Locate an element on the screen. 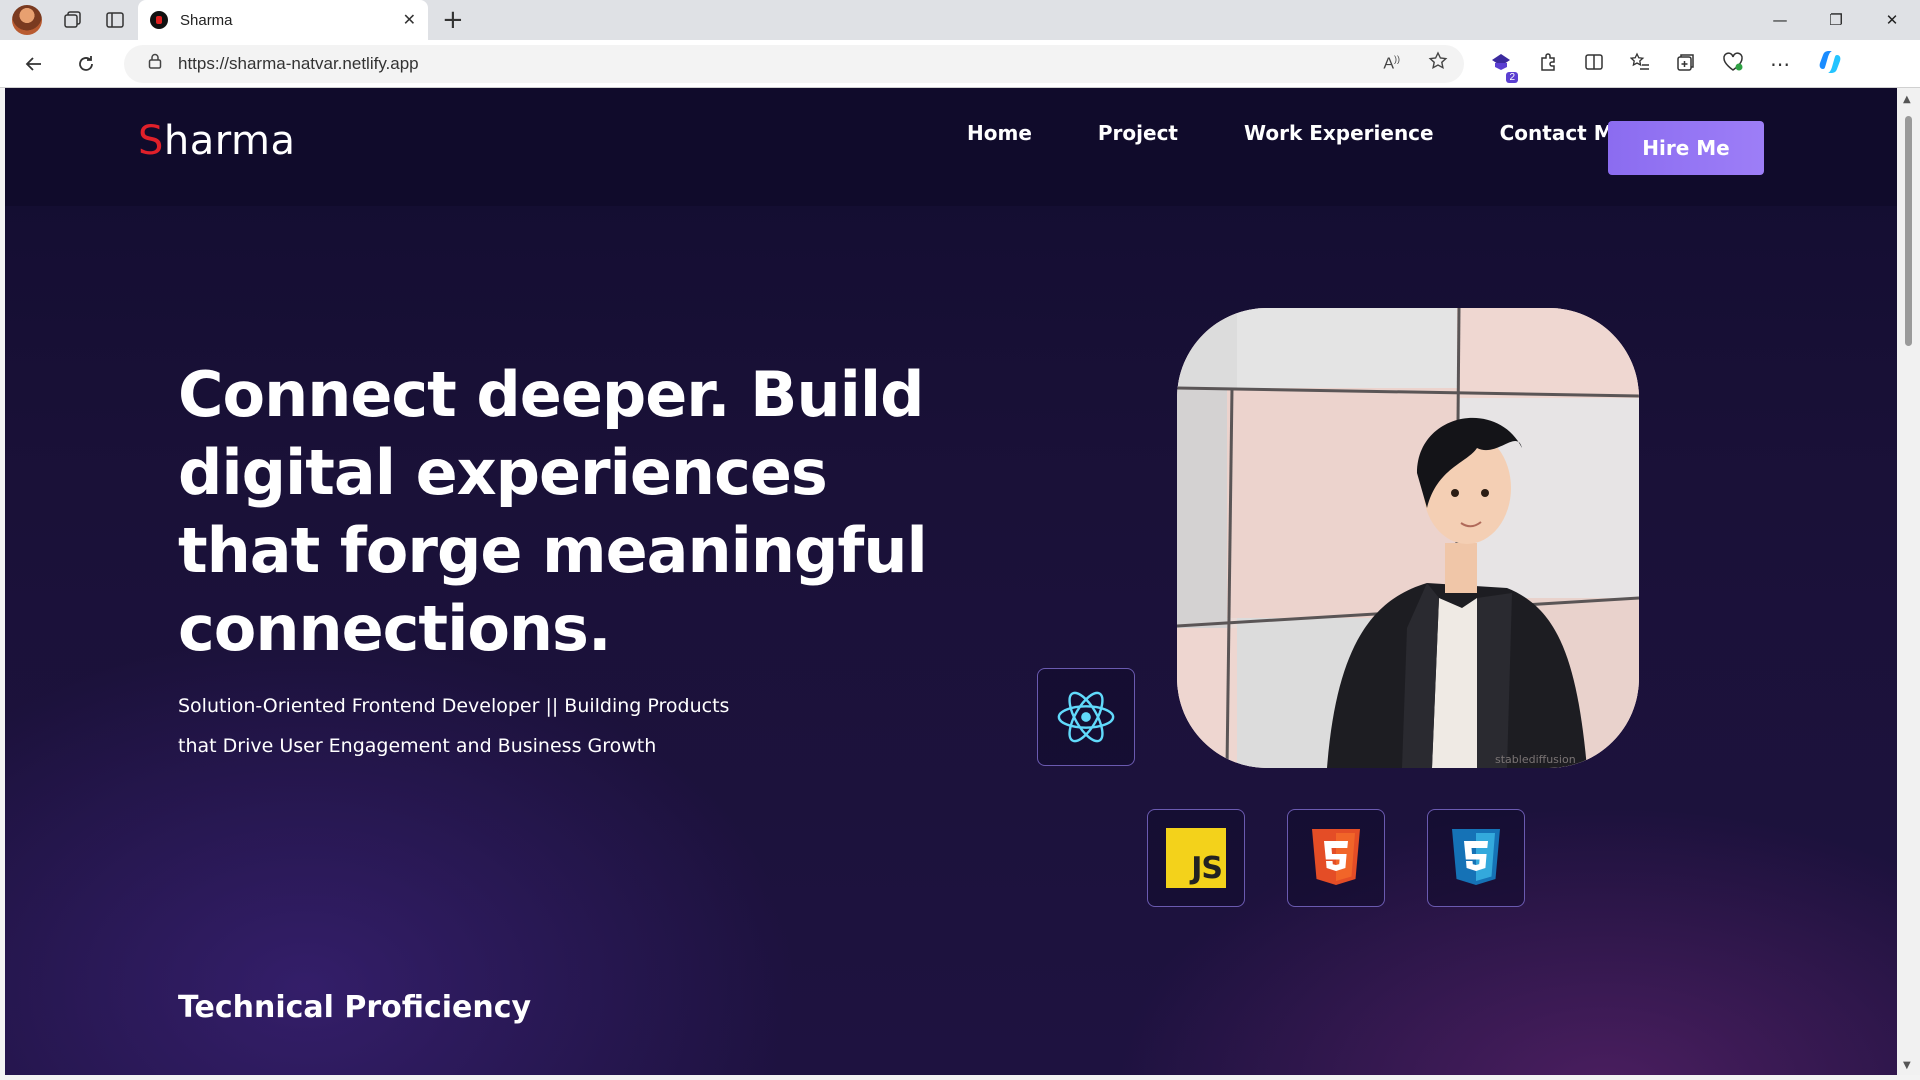 This screenshot has width=1920, height=1080. react-icon is located at coordinates (1086, 717).